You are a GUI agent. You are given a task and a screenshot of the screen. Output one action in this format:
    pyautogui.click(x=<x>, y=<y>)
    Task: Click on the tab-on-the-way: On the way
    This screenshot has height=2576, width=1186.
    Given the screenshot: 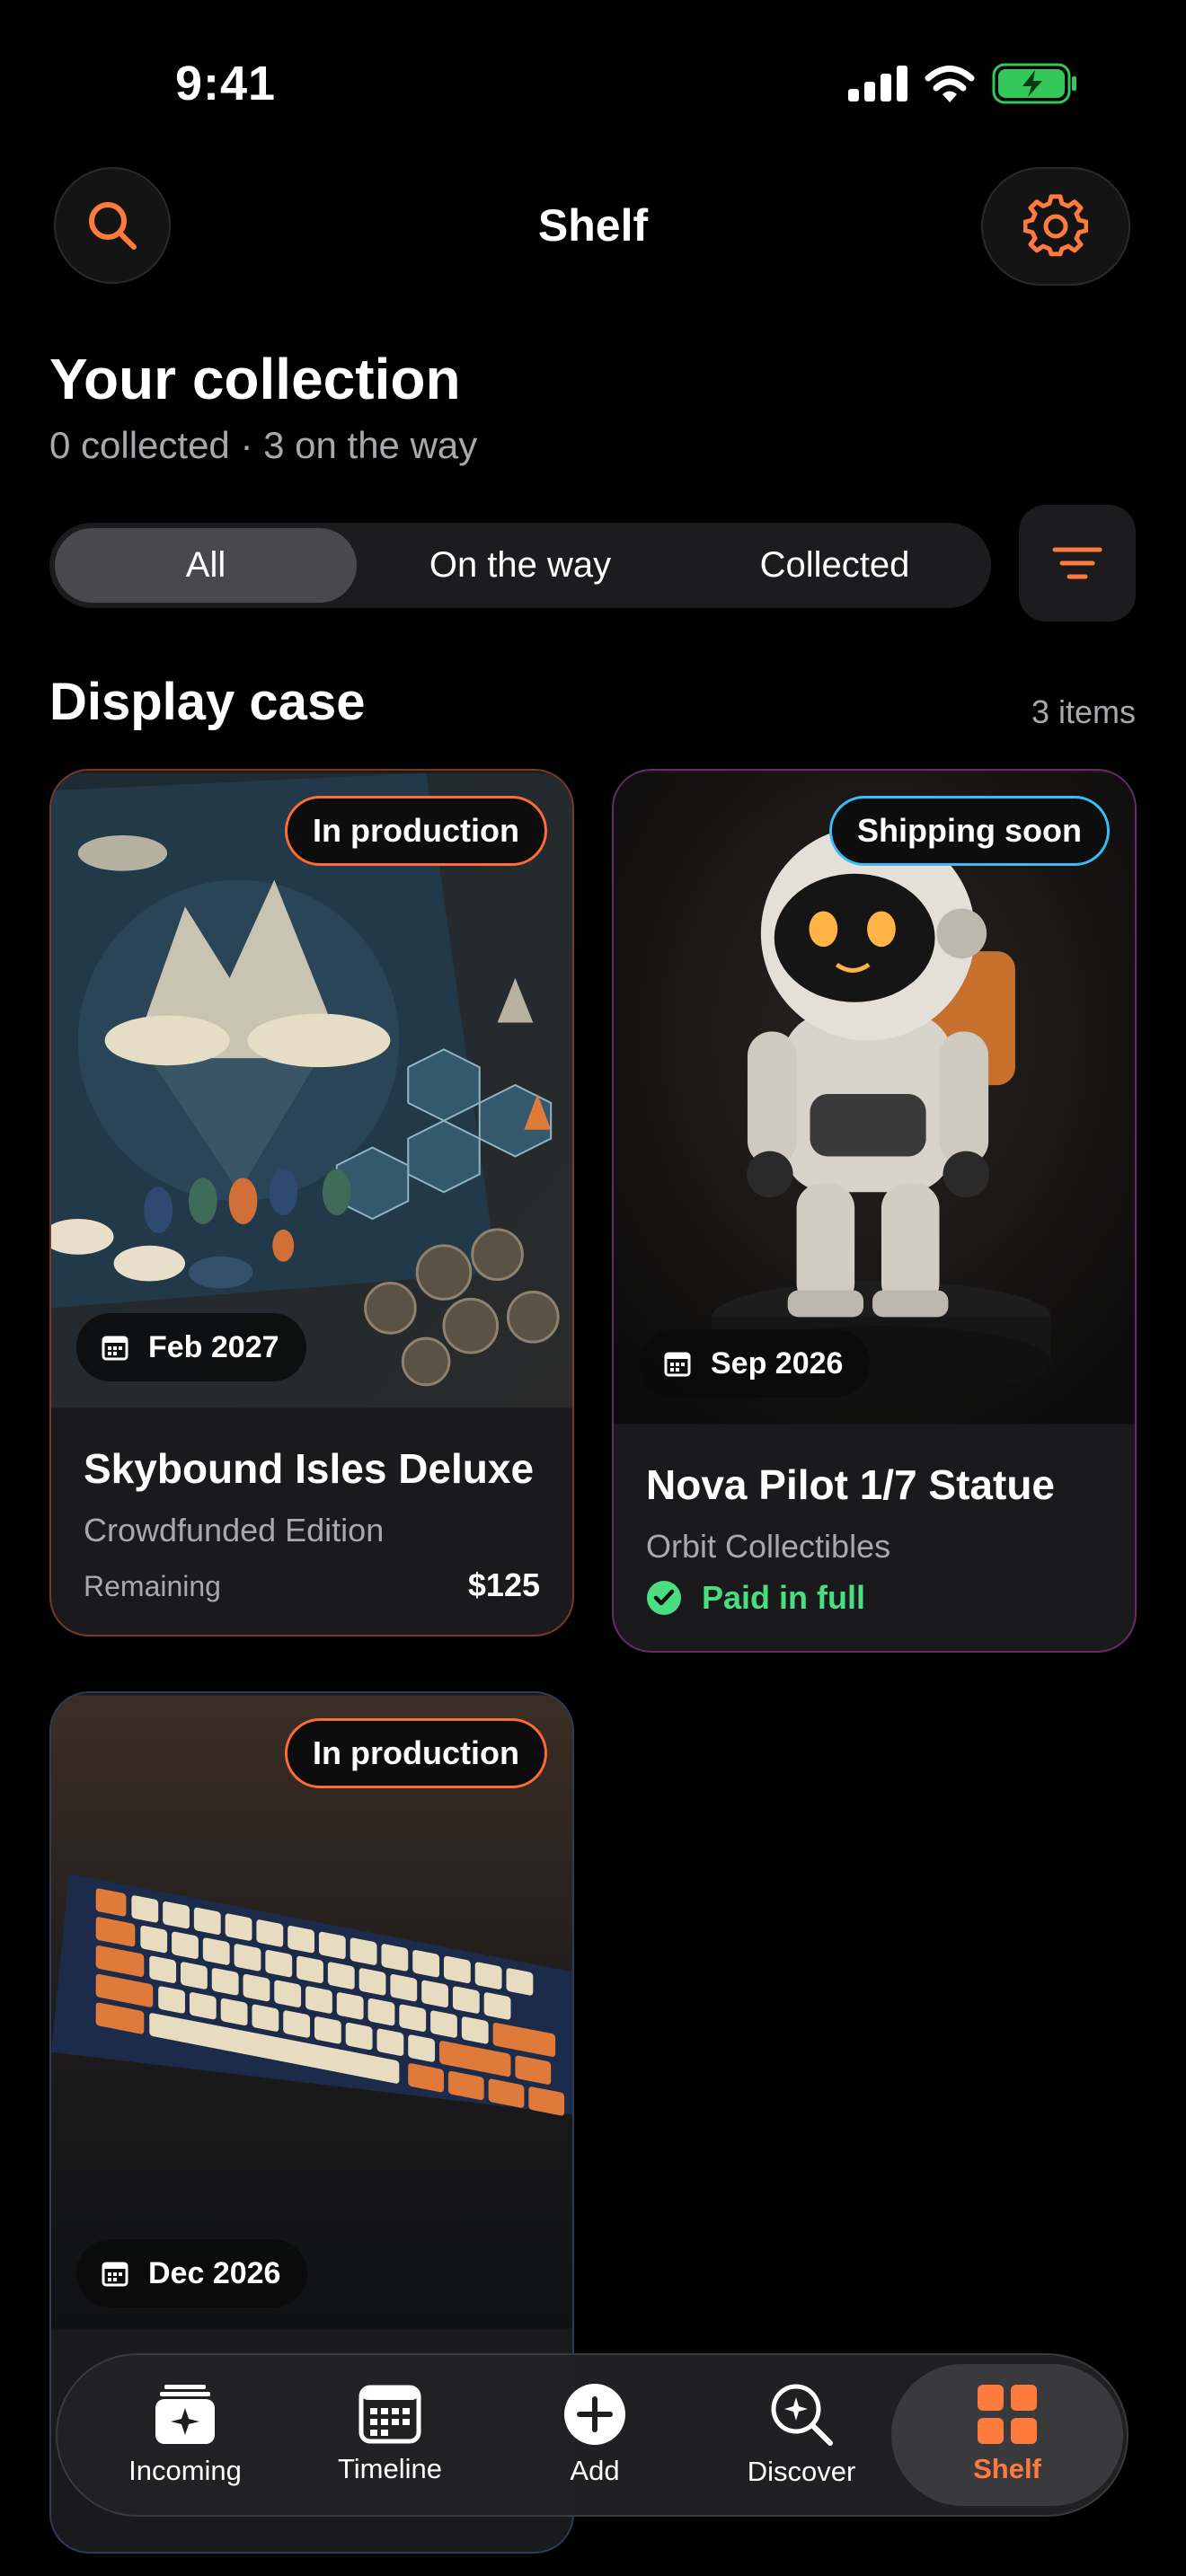 What is the action you would take?
    pyautogui.click(x=520, y=565)
    